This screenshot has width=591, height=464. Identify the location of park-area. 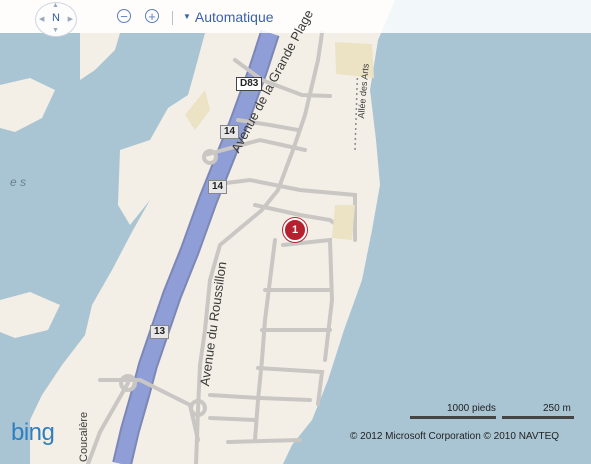
(343, 222).